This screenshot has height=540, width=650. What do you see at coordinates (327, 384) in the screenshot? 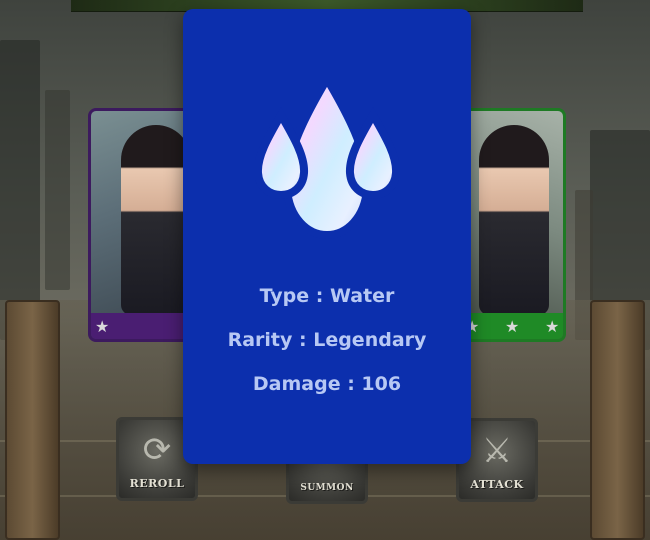
I see `card-damage-text: Damage : 106` at bounding box center [327, 384].